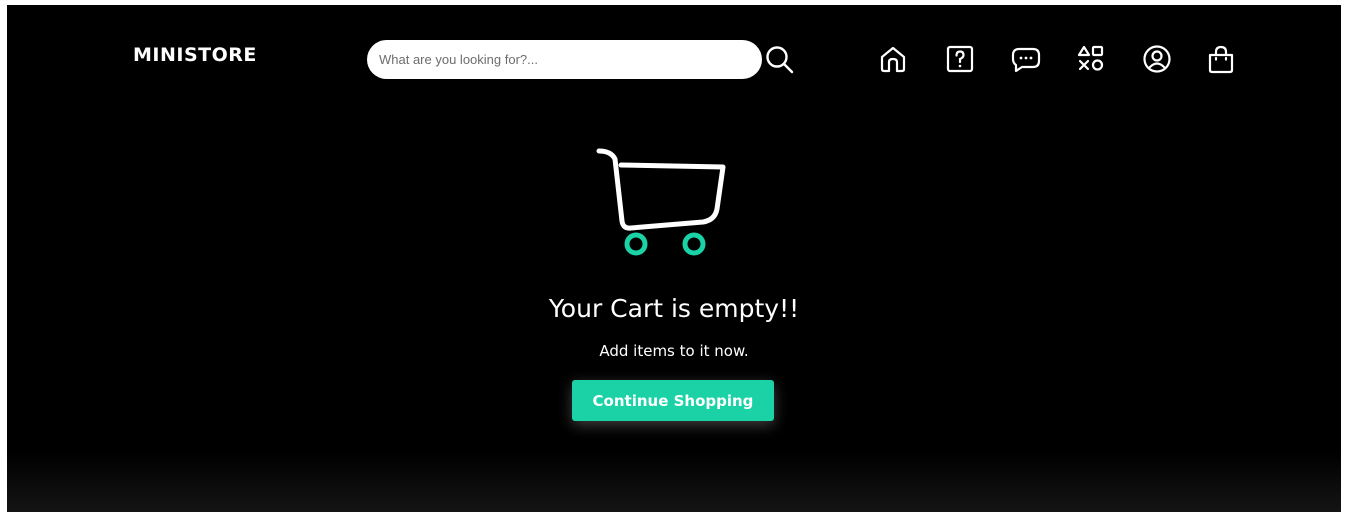 Image resolution: width=1347 pixels, height=516 pixels. I want to click on home-icon, so click(893, 59).